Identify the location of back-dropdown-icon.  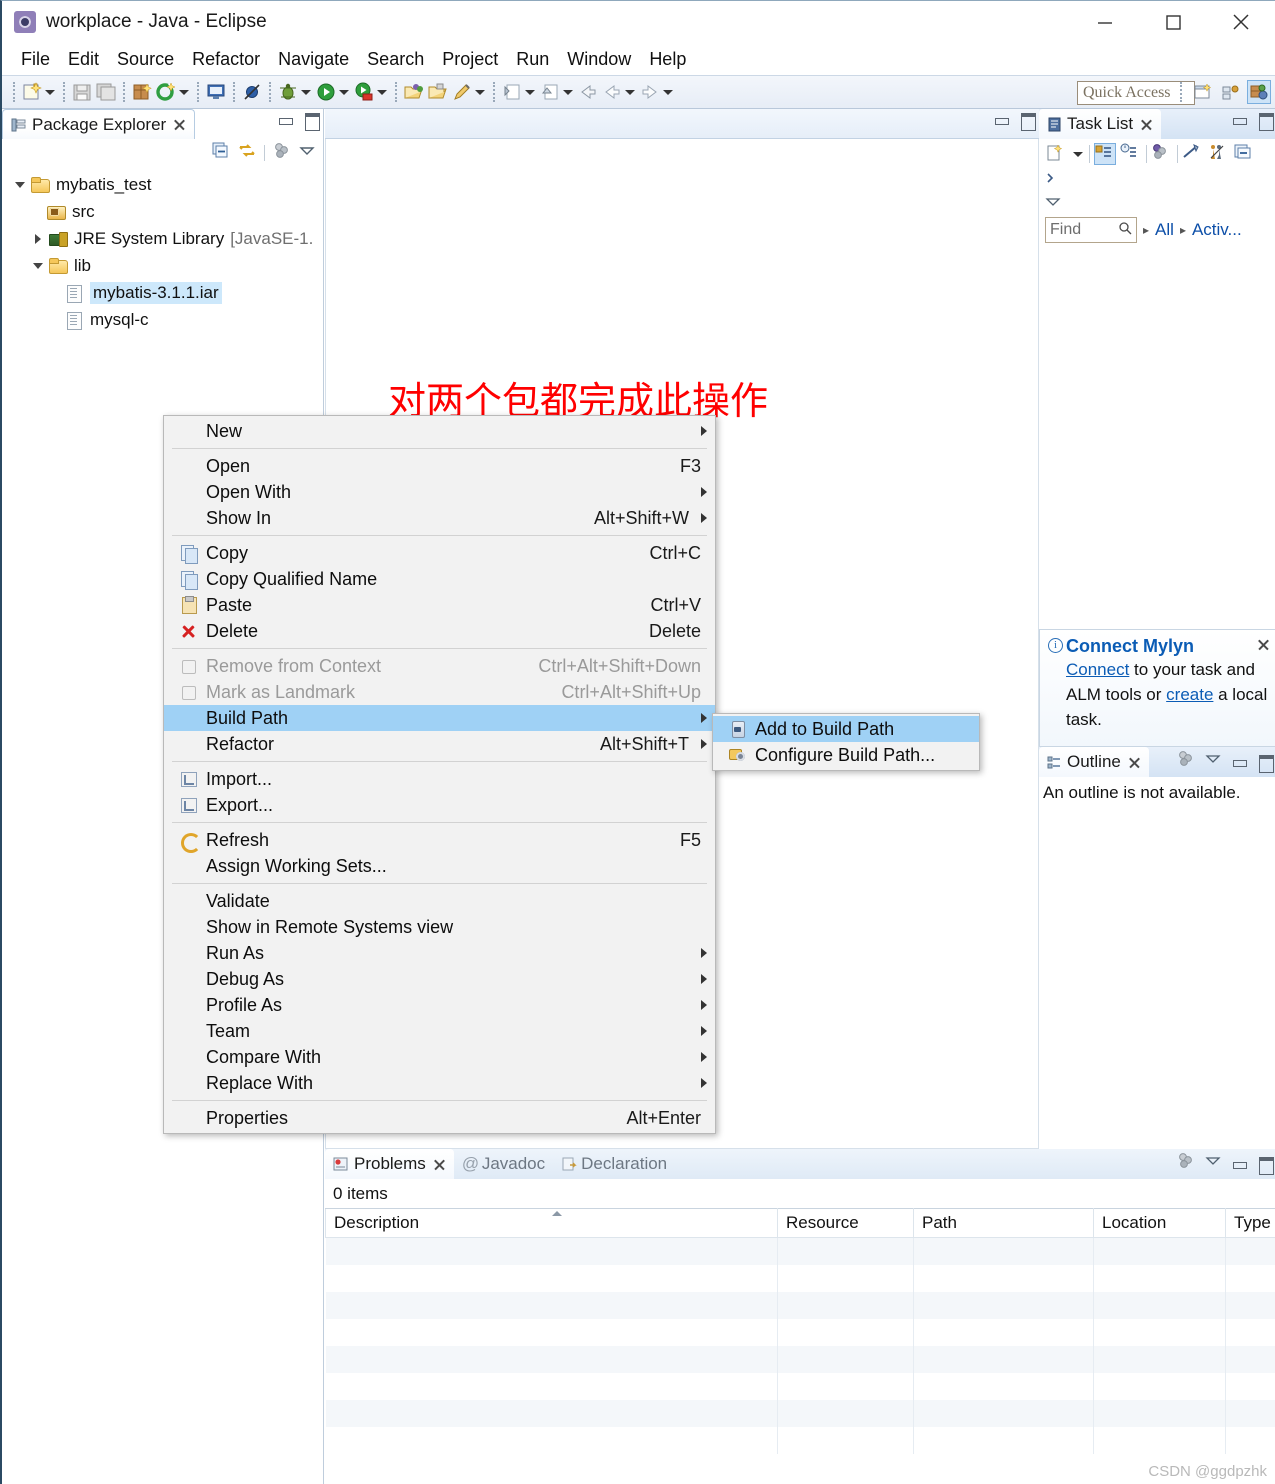
(630, 92).